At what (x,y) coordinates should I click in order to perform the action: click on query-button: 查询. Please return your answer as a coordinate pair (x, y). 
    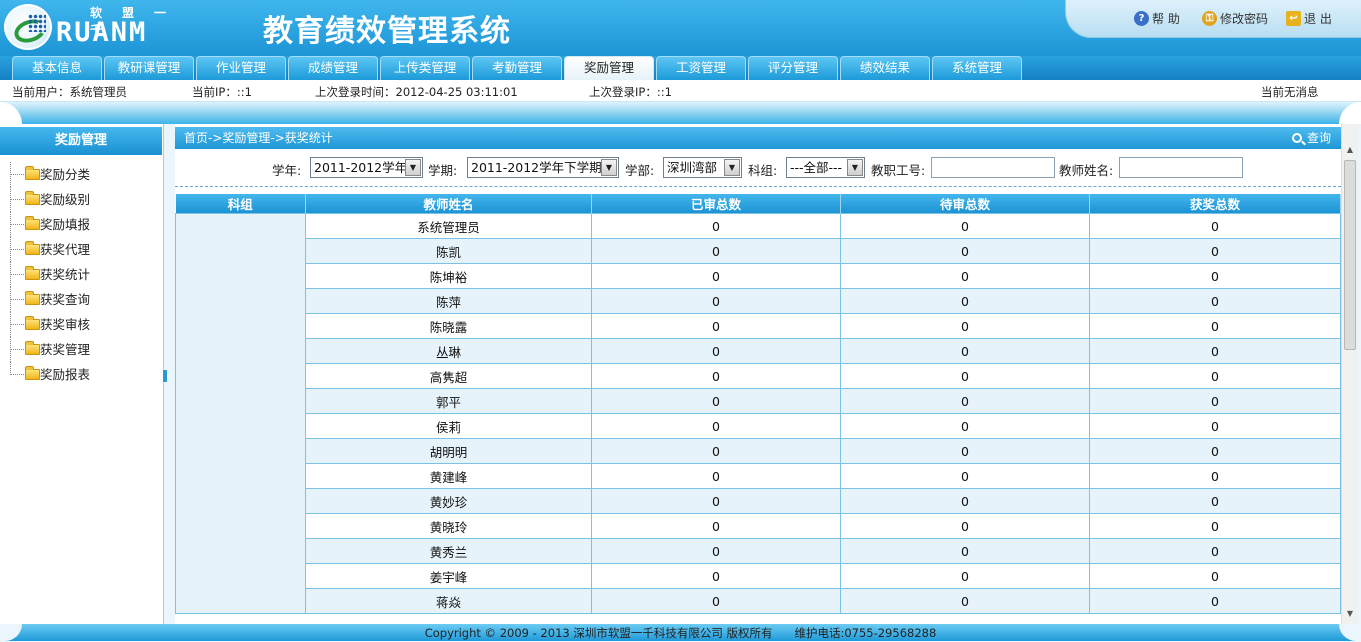
    Looking at the image, I should click on (1311, 138).